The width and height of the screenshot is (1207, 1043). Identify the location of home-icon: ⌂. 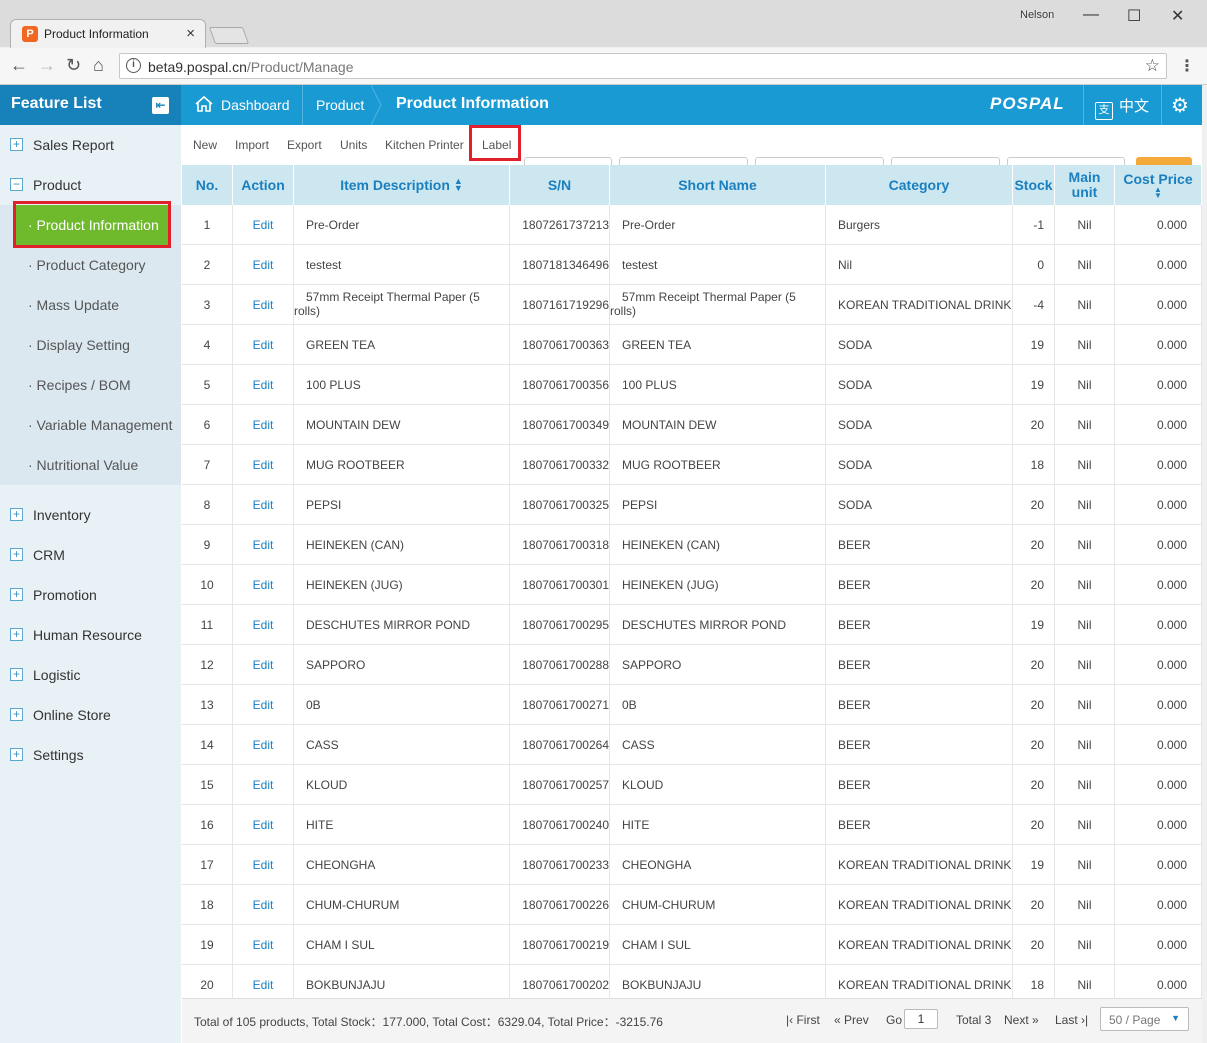
(98, 65).